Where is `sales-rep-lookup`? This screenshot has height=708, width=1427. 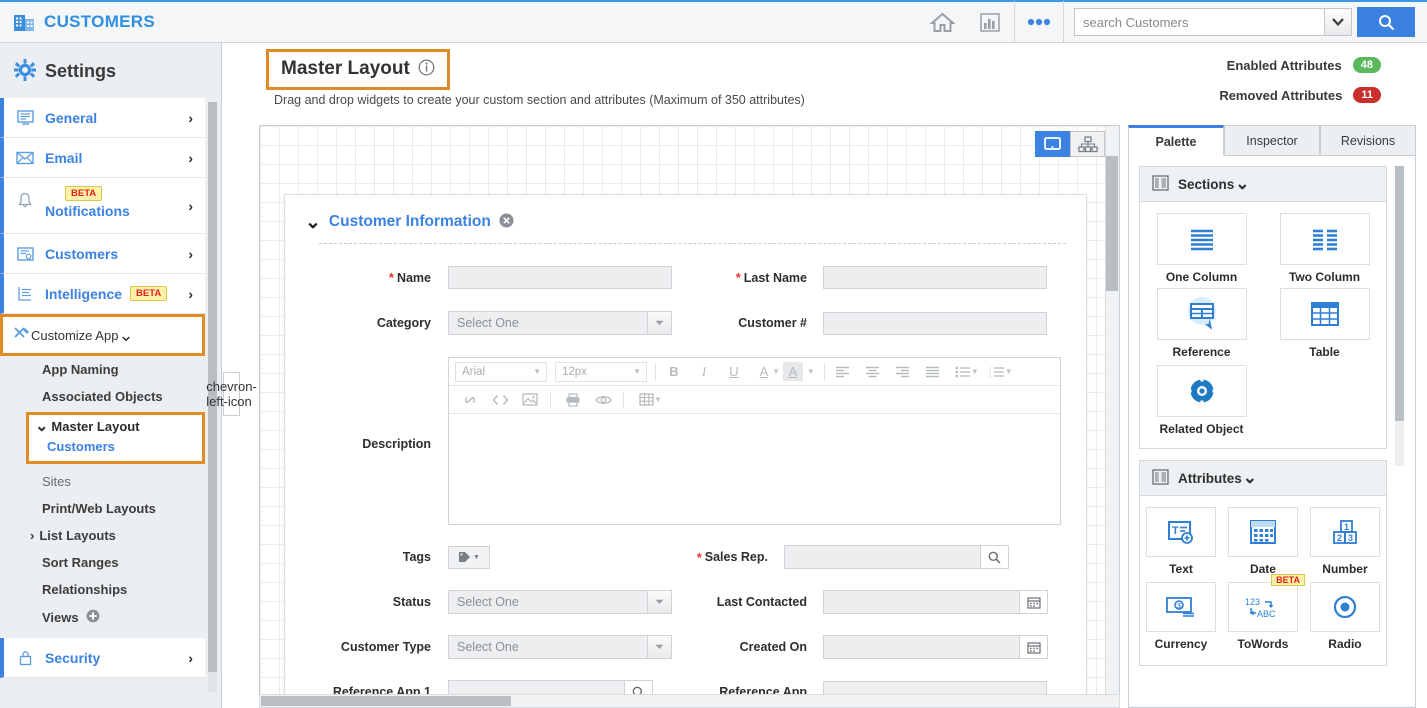
sales-rep-lookup is located at coordinates (896, 557).